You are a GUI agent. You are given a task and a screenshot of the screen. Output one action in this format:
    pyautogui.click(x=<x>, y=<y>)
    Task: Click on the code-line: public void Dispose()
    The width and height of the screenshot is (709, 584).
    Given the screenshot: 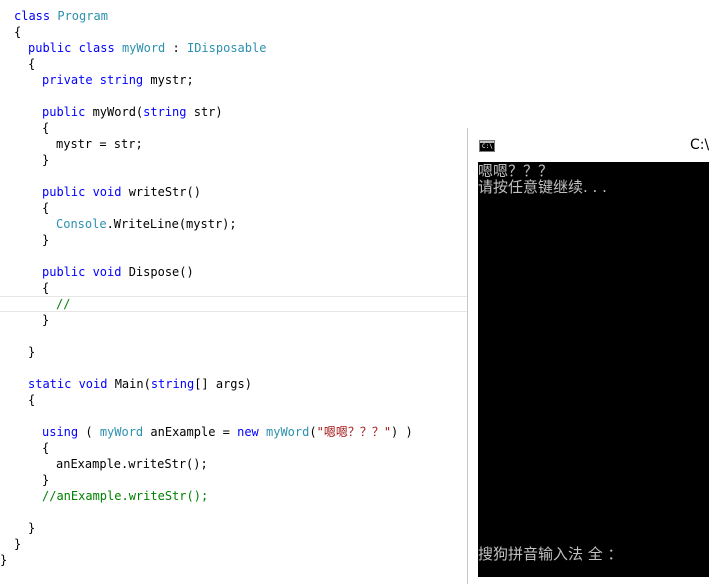 What is the action you would take?
    pyautogui.click(x=118, y=272)
    